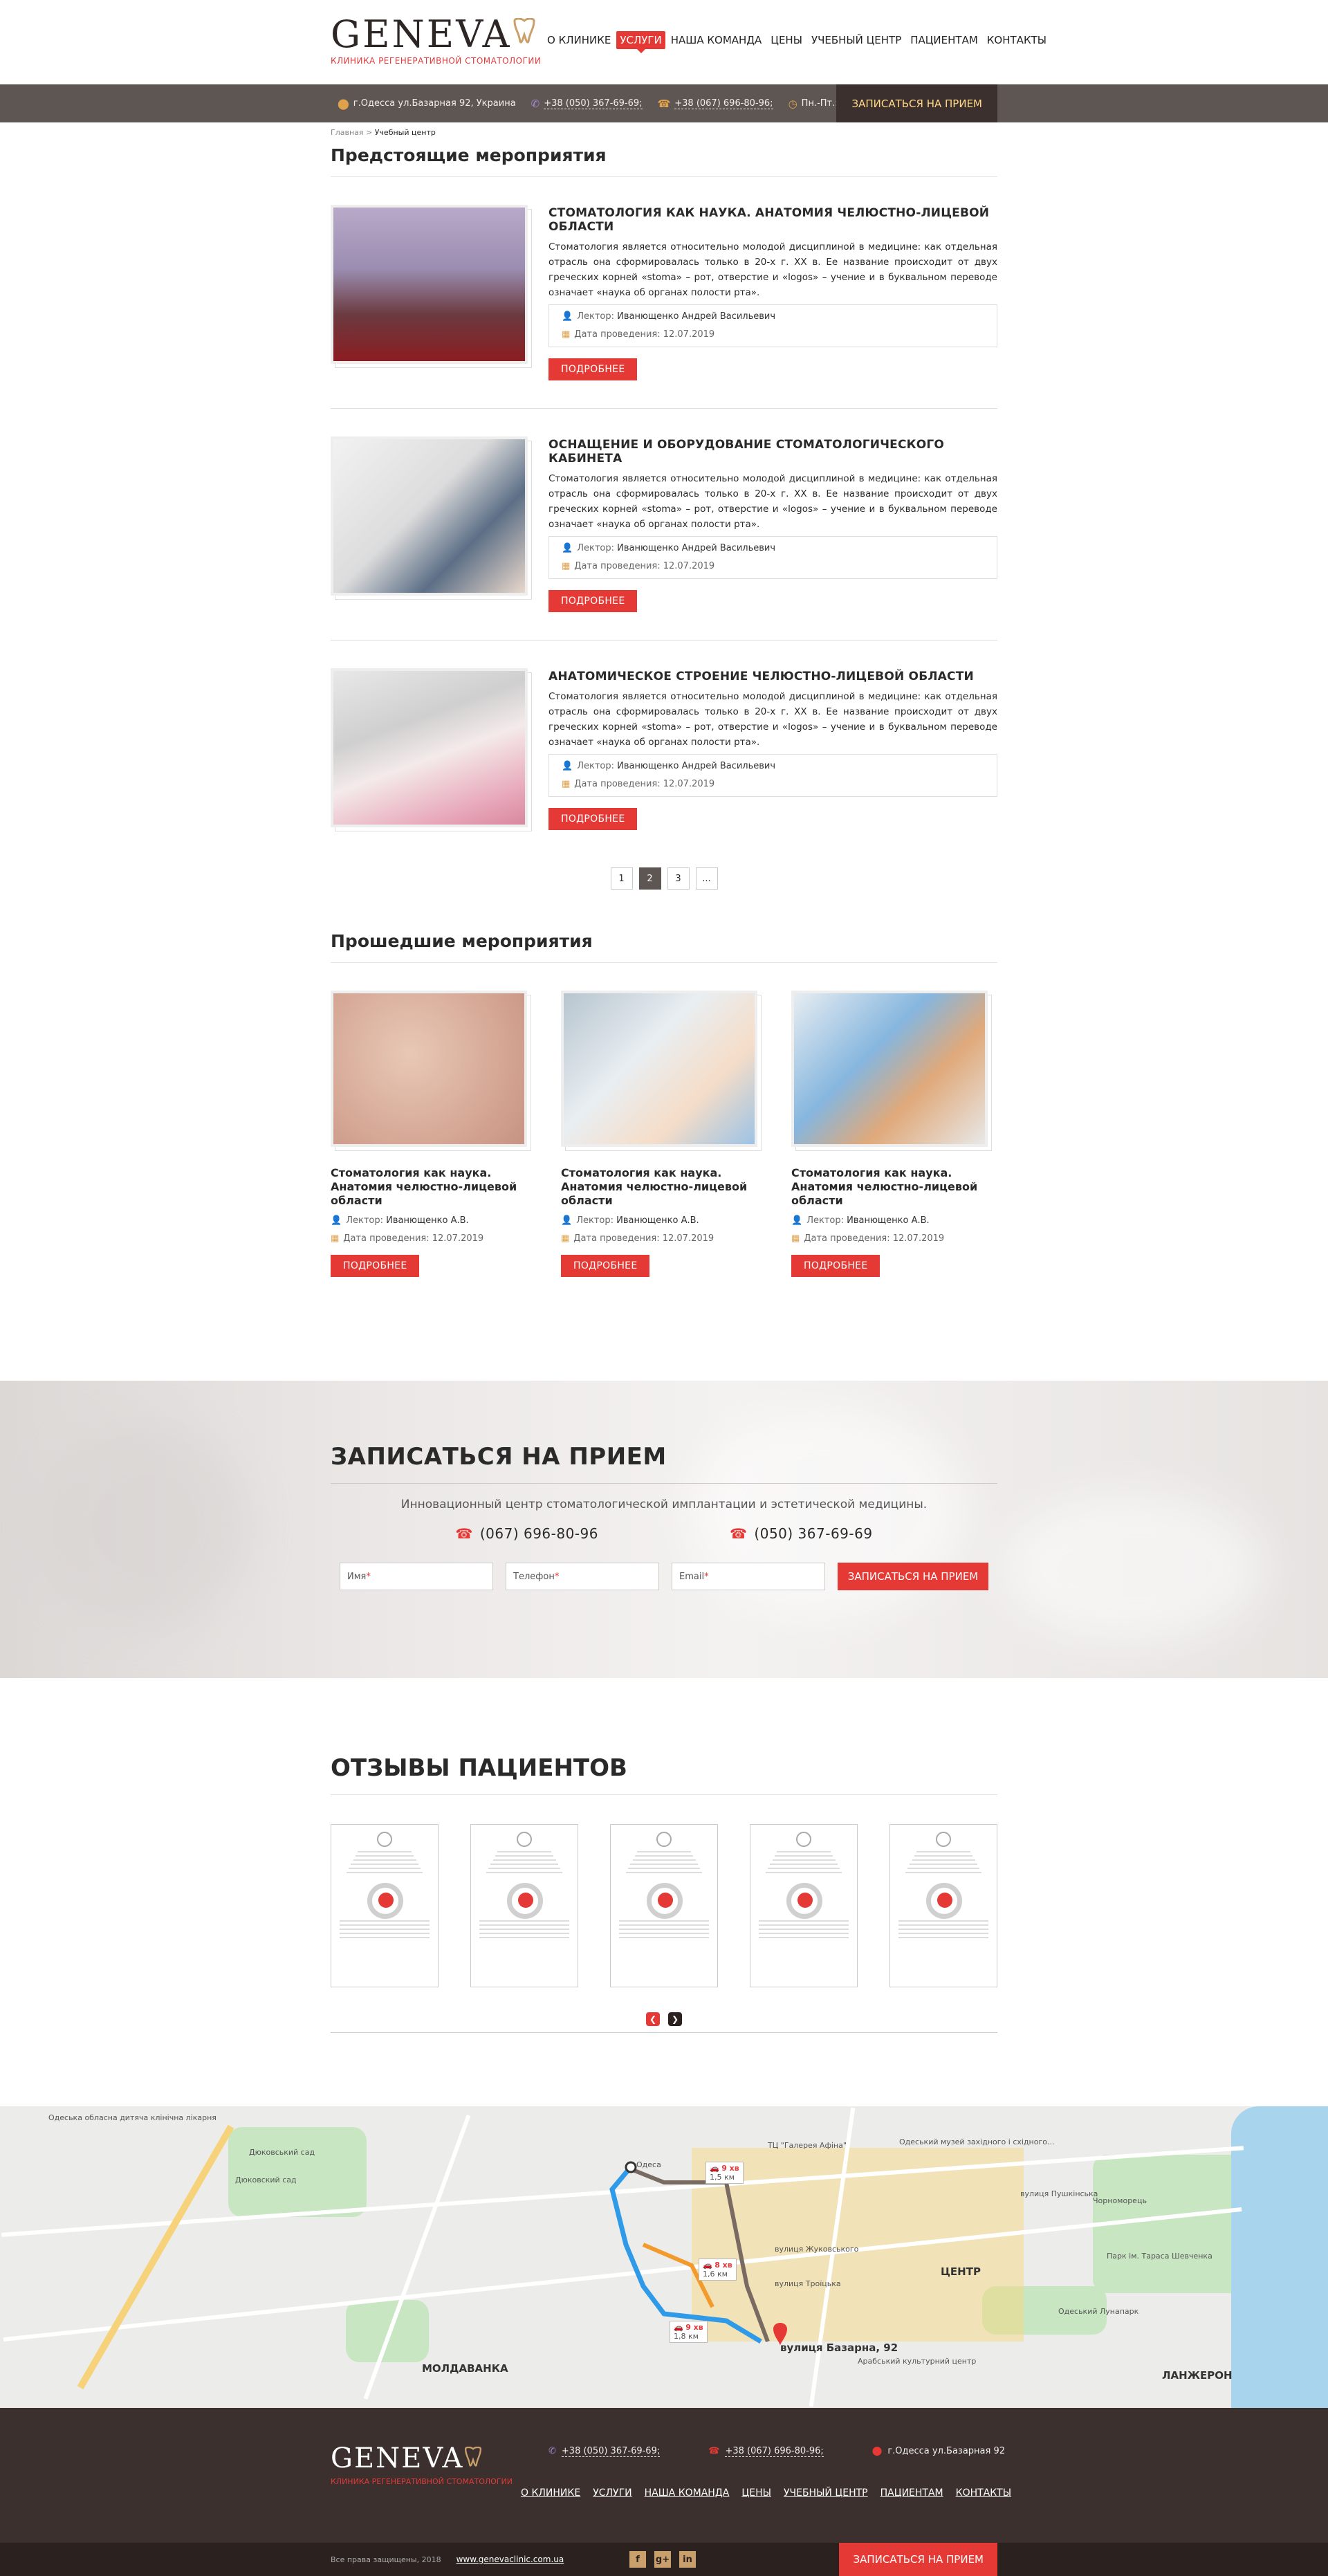  I want to click on footer-nav-item-5: ПАЦИЕНТАМ, so click(911, 2493).